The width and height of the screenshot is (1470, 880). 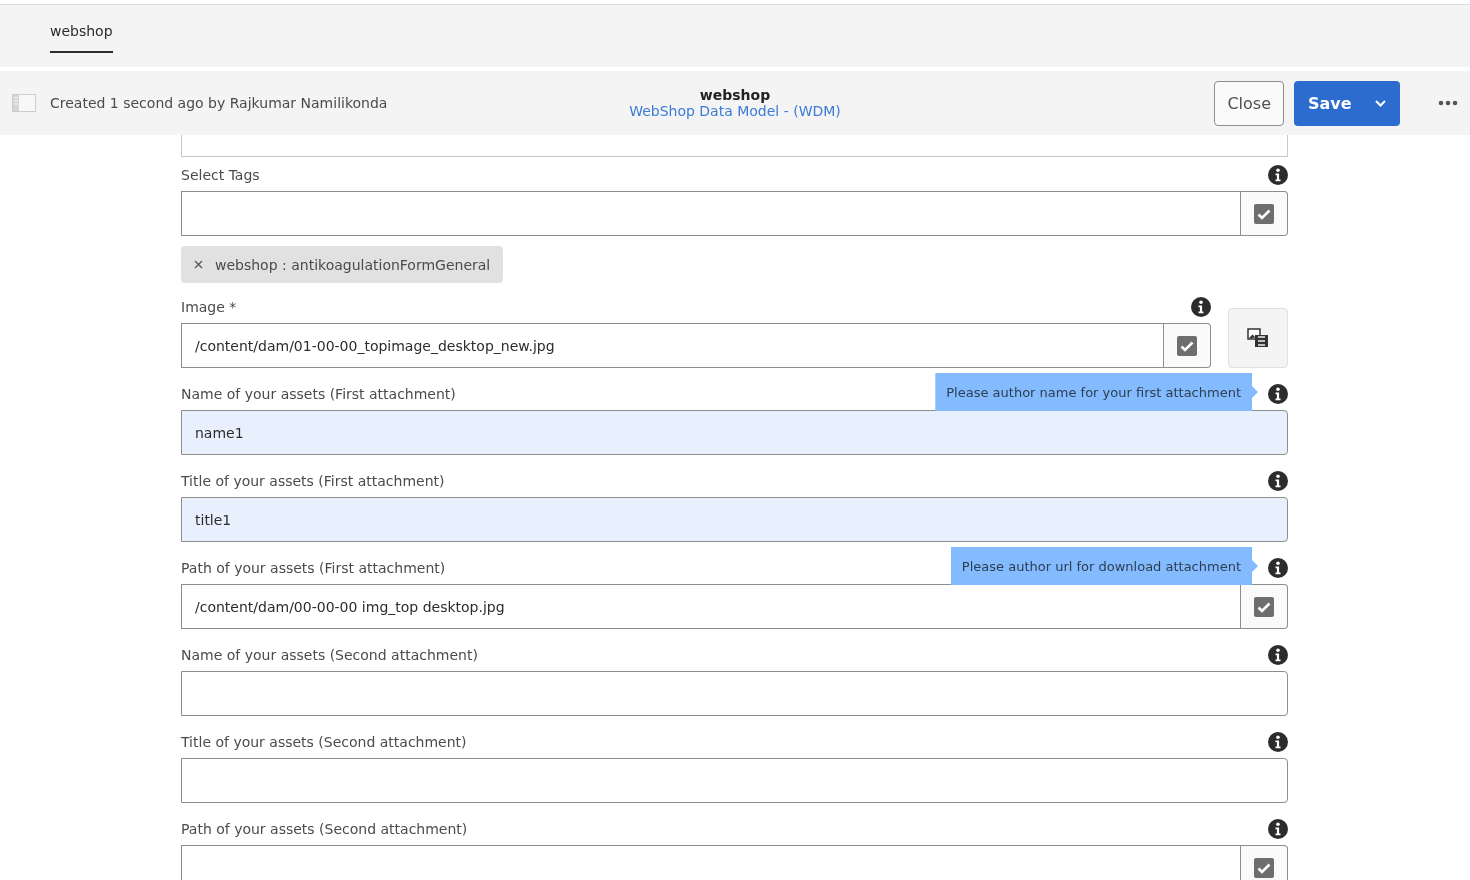 What do you see at coordinates (1249, 103) in the screenshot?
I see `close-button: Close` at bounding box center [1249, 103].